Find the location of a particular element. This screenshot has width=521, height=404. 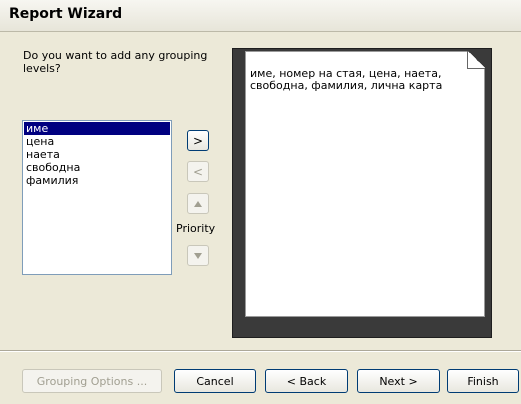

priority-up-button is located at coordinates (198, 203).